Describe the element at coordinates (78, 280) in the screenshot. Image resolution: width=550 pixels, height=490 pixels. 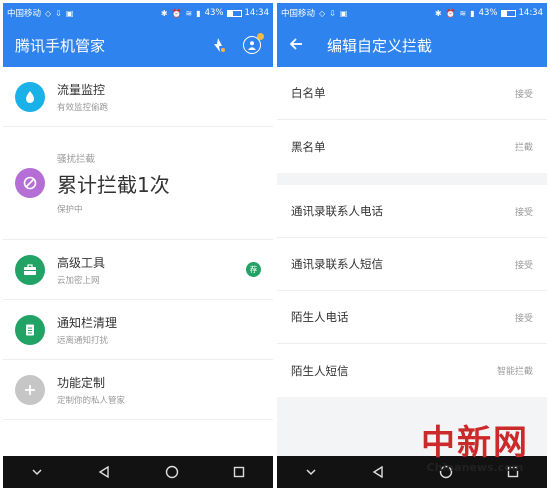
I see `item-subtitle: 云加密上网` at that location.